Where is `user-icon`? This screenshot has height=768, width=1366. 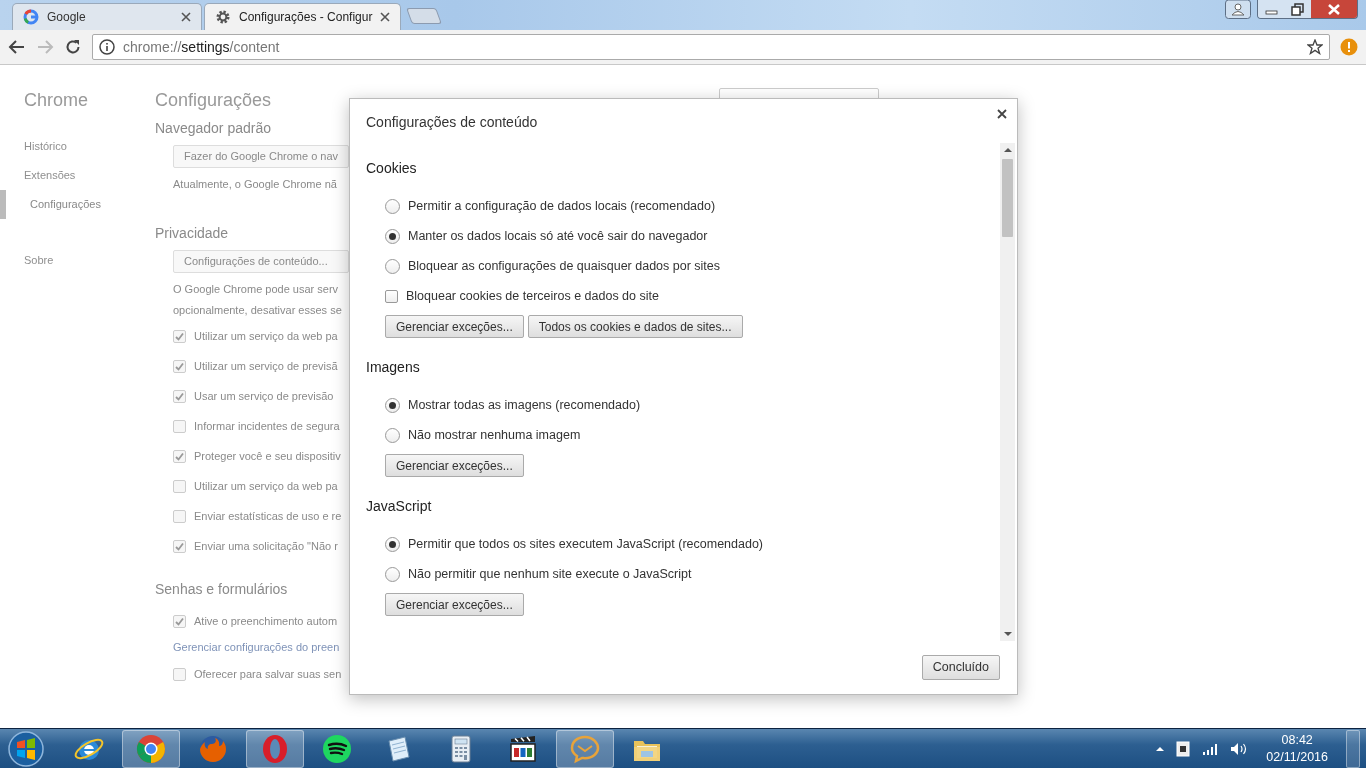
user-icon is located at coordinates (1238, 9).